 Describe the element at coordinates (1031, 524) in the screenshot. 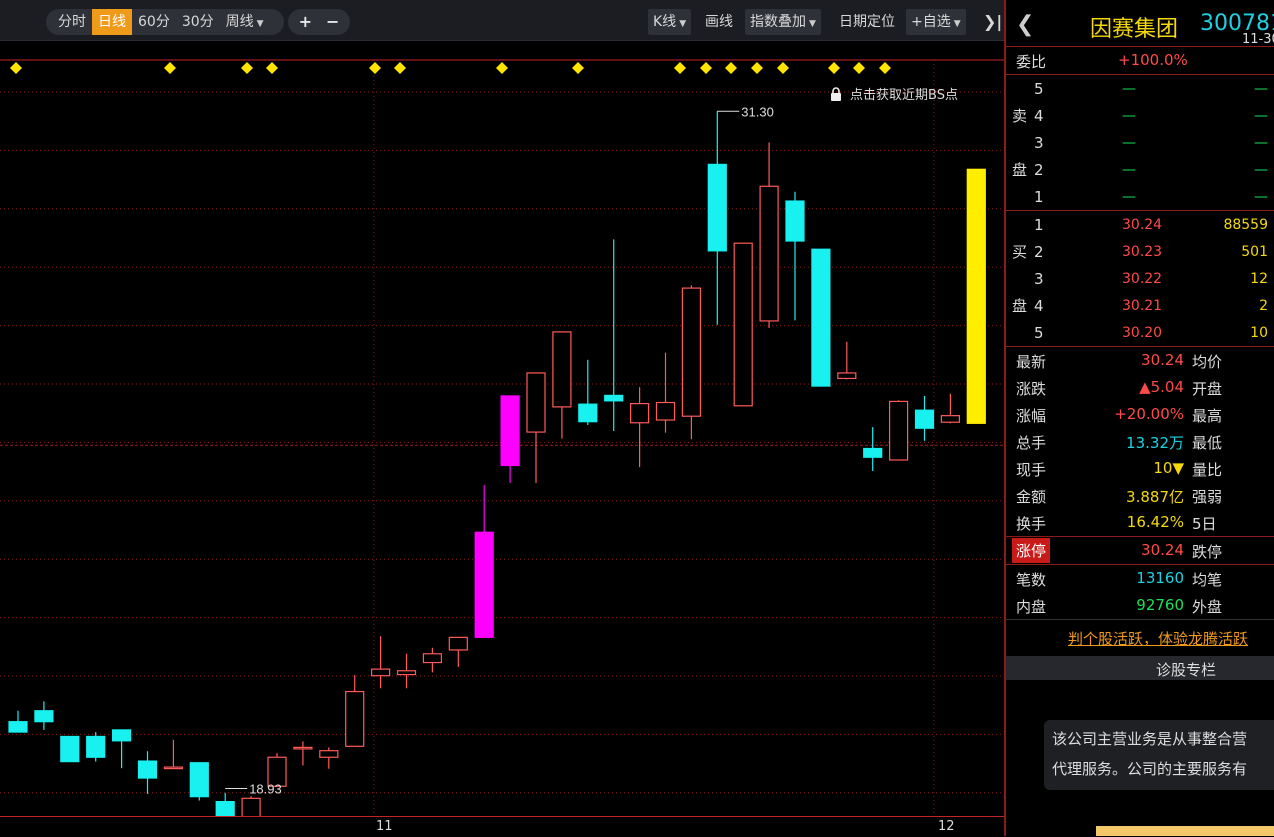

I see `quote-label: 换手` at that location.